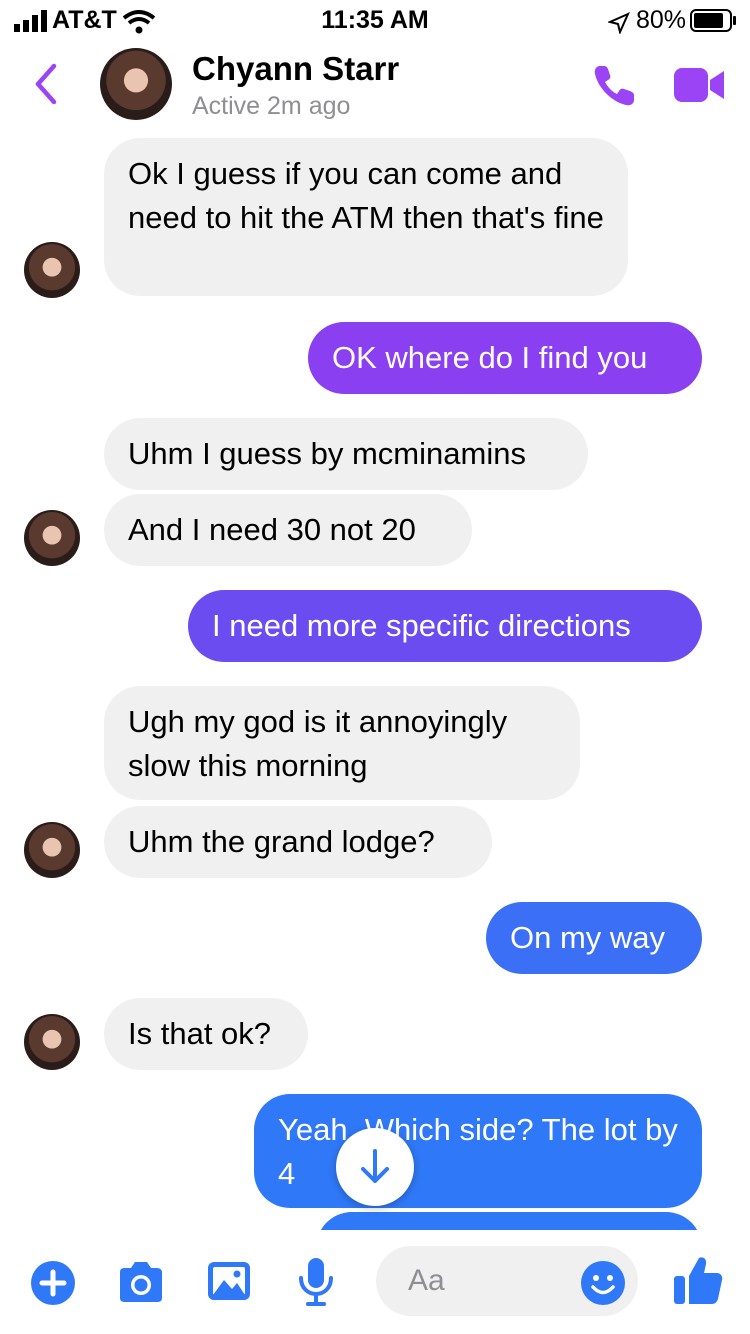 This screenshot has width=750, height=1334. I want to click on video-call-icon, so click(699, 85).